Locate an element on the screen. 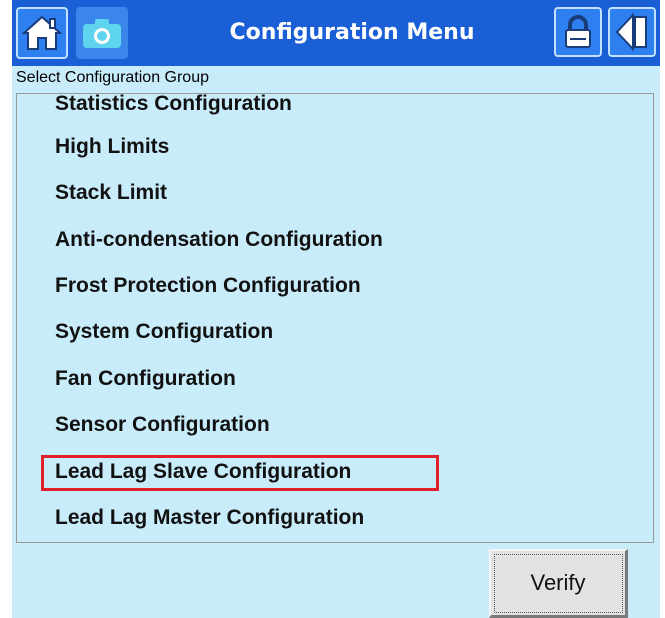 Image resolution: width=665 pixels, height=618 pixels. list-item-high-limits: High Limits is located at coordinates (112, 147).